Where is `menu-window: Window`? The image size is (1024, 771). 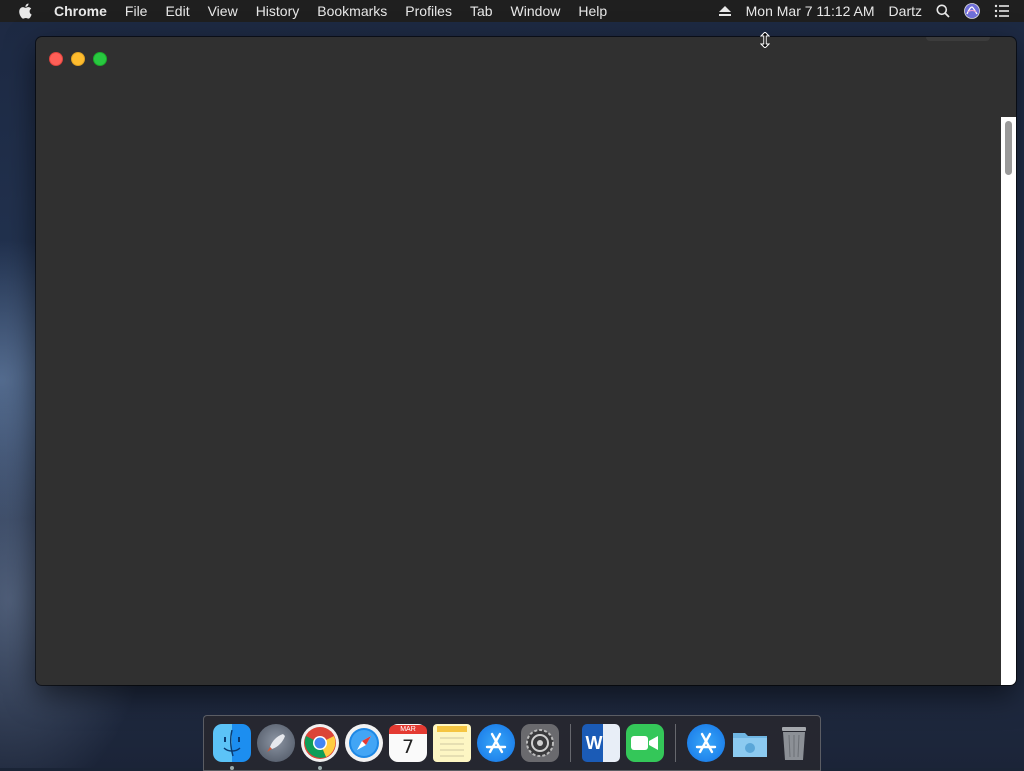
menu-window: Window is located at coordinates (536, 11).